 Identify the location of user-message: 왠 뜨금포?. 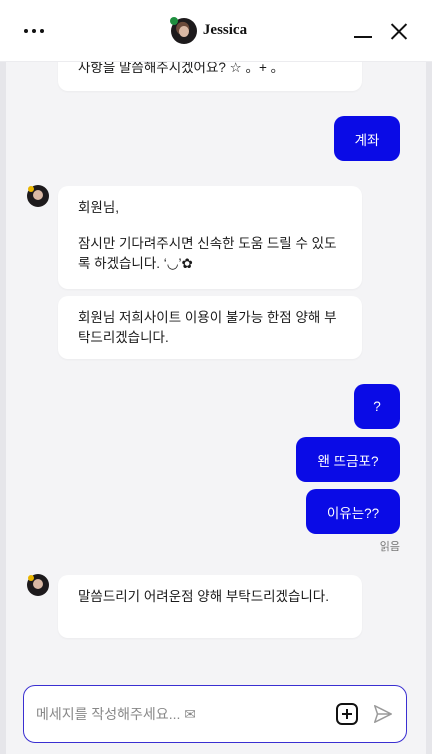
(348, 459).